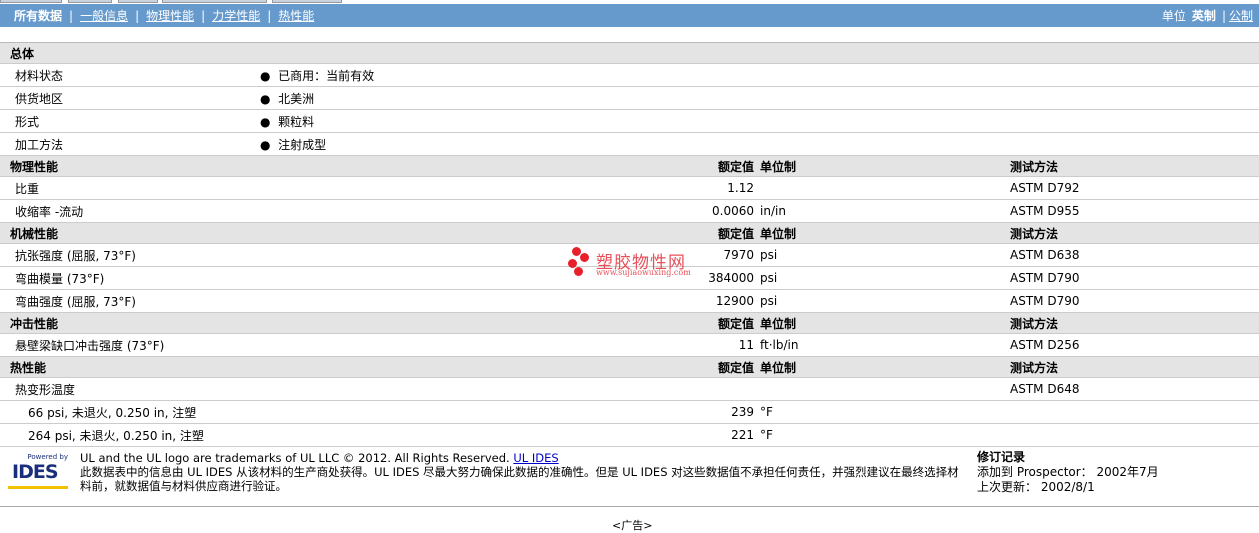 This screenshot has width=1259, height=533. What do you see at coordinates (39, 471) in the screenshot?
I see `ides-logo: Powered by IDES` at bounding box center [39, 471].